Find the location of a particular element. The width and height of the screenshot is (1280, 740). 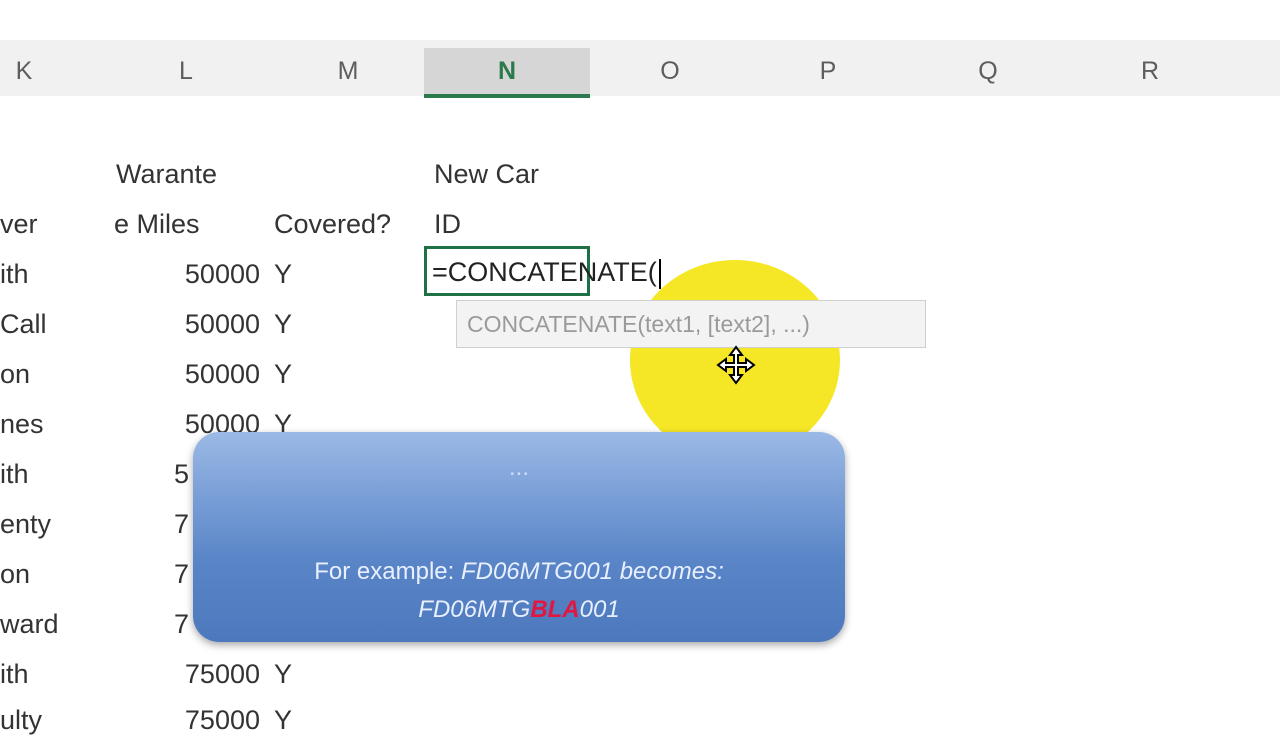

column-header-n: N is located at coordinates (507, 73).